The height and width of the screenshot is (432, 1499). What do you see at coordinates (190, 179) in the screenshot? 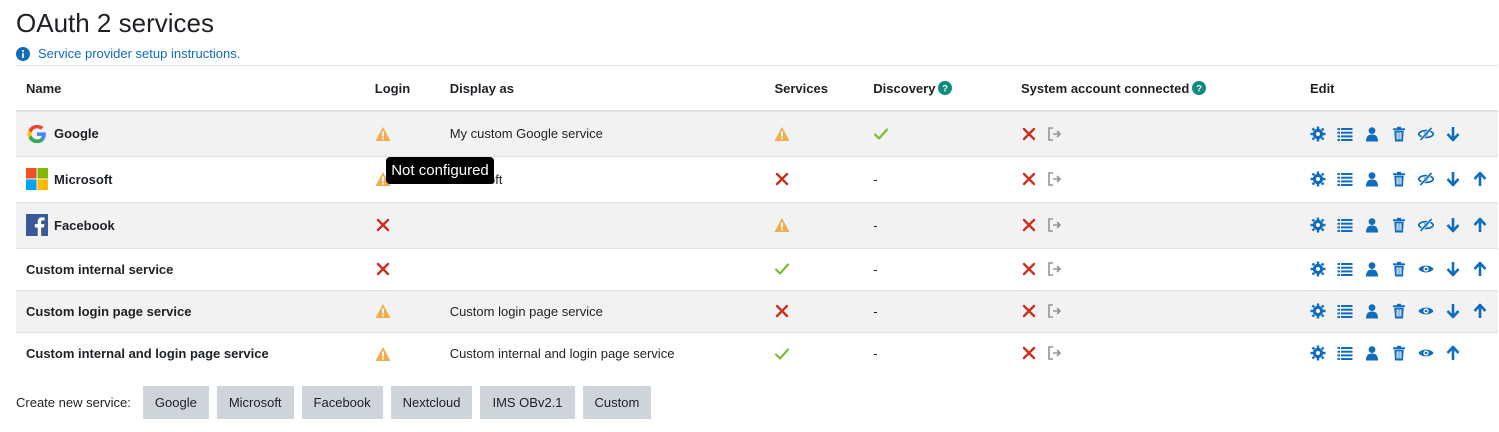
I see `service-name: Microsoft` at bounding box center [190, 179].